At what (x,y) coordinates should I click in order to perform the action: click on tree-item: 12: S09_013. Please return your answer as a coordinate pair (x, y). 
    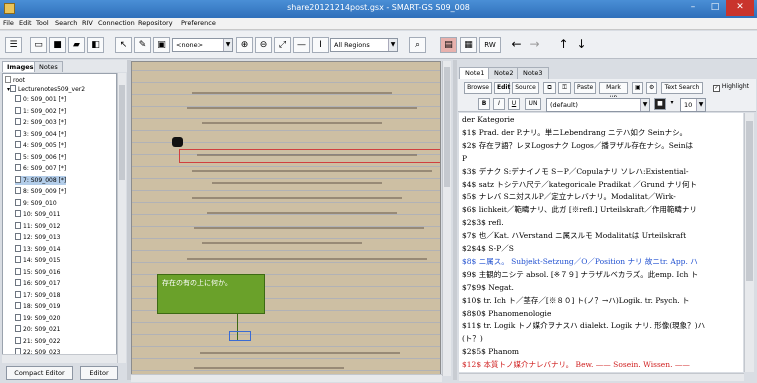
    Looking at the image, I should click on (37, 237).